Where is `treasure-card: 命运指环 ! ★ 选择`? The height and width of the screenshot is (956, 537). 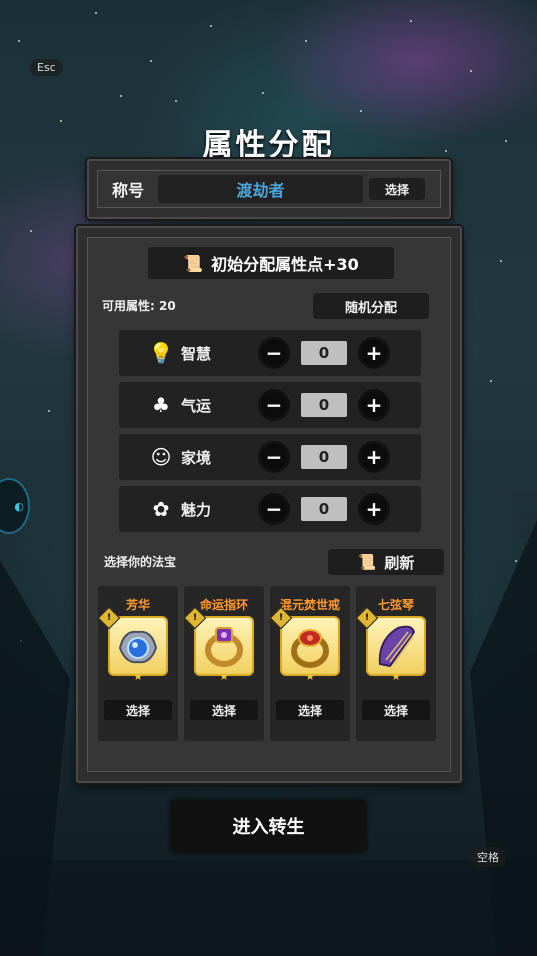
treasure-card: 命运指环 ! ★ 选择 is located at coordinates (223, 663).